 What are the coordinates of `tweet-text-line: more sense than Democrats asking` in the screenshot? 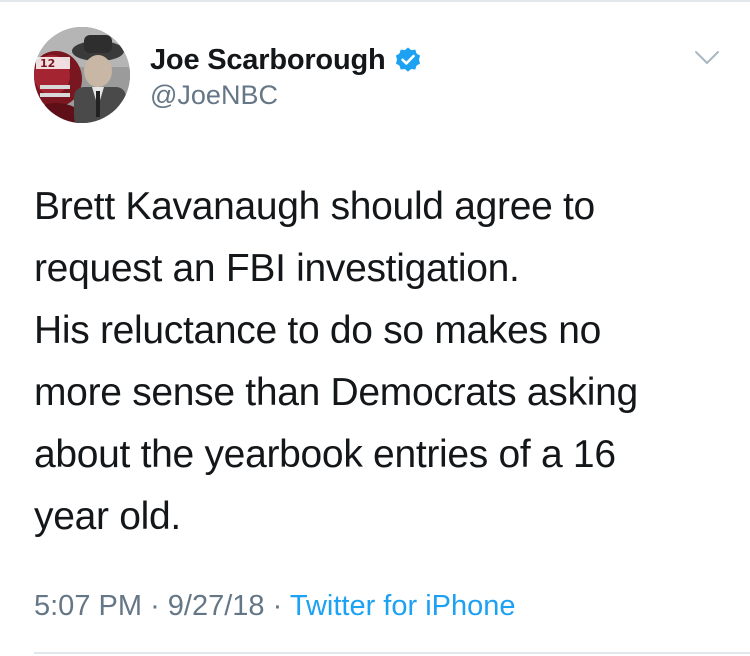 It's located at (336, 392).